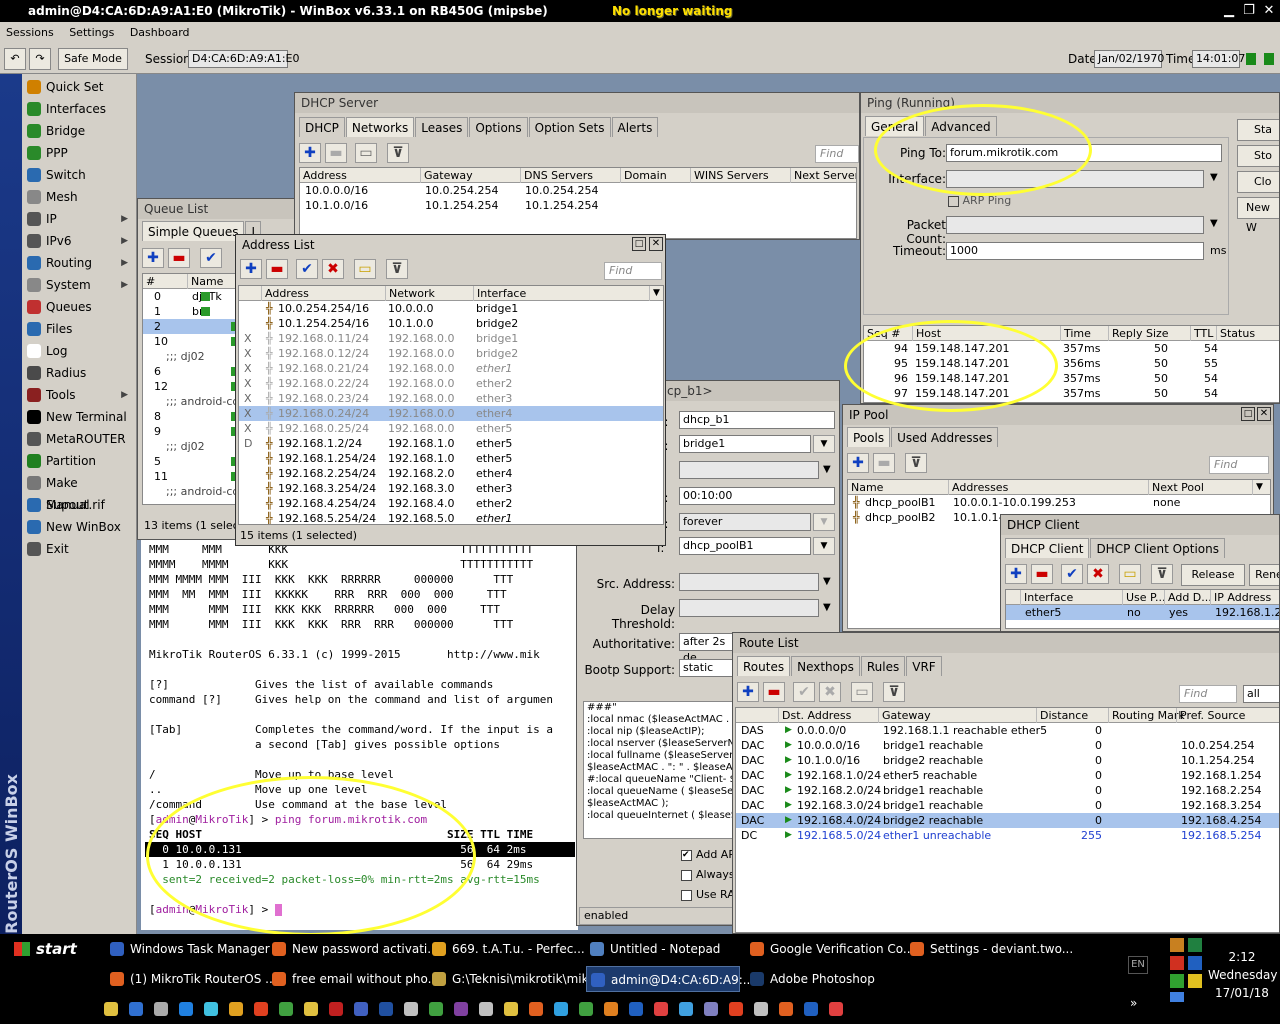 The height and width of the screenshot is (1024, 1280). What do you see at coordinates (1239, 465) in the screenshot?
I see `pool-find-input: Find` at bounding box center [1239, 465].